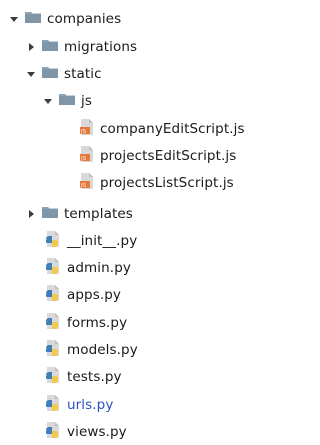 This screenshot has height=445, width=320. Describe the element at coordinates (97, 432) in the screenshot. I see `tree-node-label: views.py` at that location.